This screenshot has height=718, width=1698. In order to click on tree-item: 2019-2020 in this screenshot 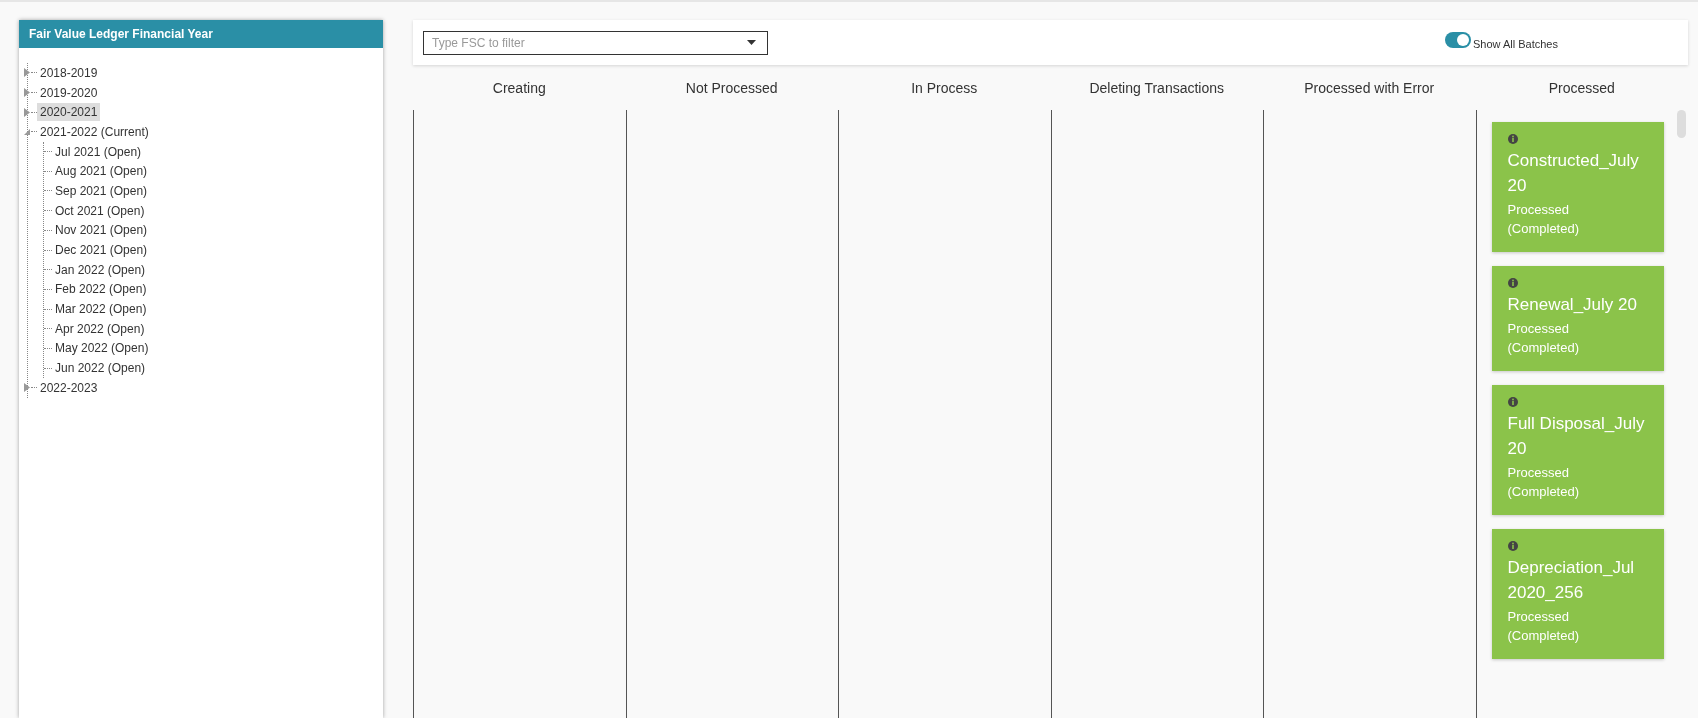, I will do `click(69, 92)`.